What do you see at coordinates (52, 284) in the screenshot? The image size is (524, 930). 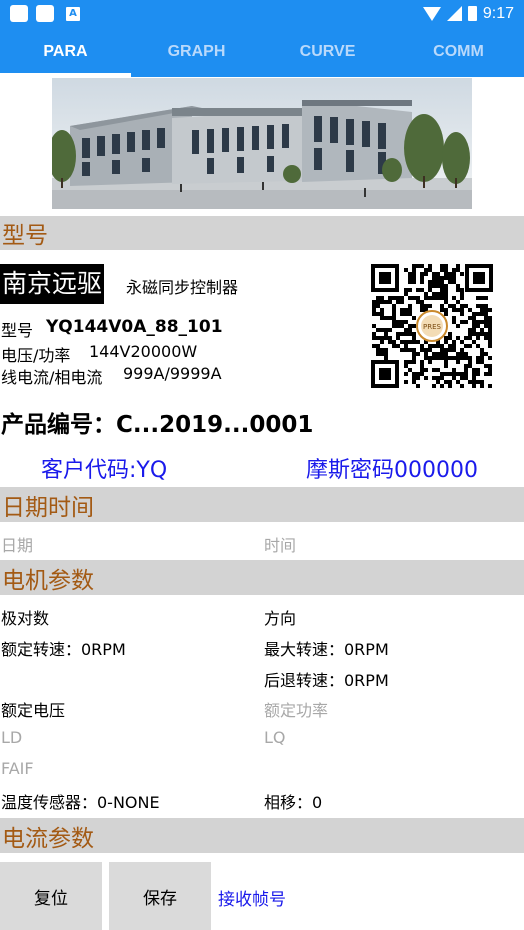 I see `company-name: 南京远驱` at bounding box center [52, 284].